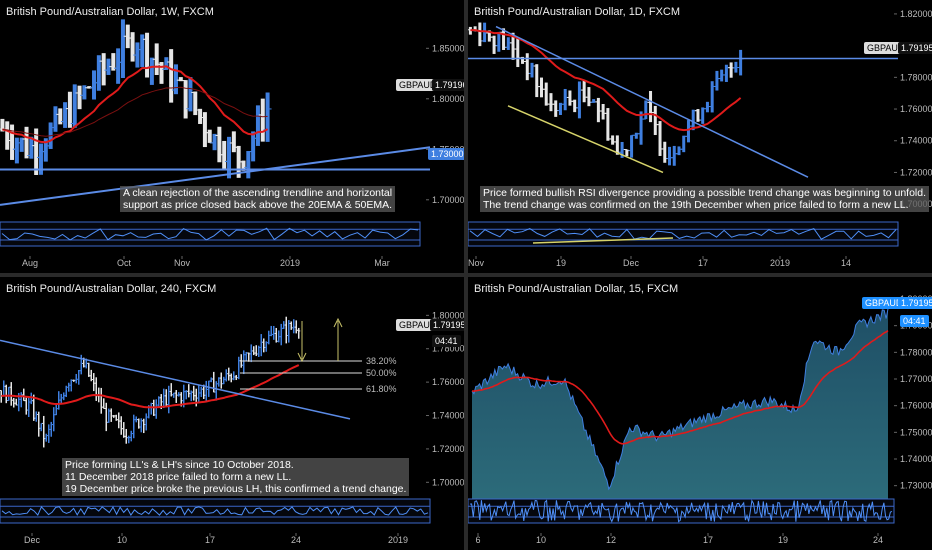 Image resolution: width=932 pixels, height=550 pixels. Describe the element at coordinates (631, 263) in the screenshot. I see `daily-x-tick-label: Dec` at that location.